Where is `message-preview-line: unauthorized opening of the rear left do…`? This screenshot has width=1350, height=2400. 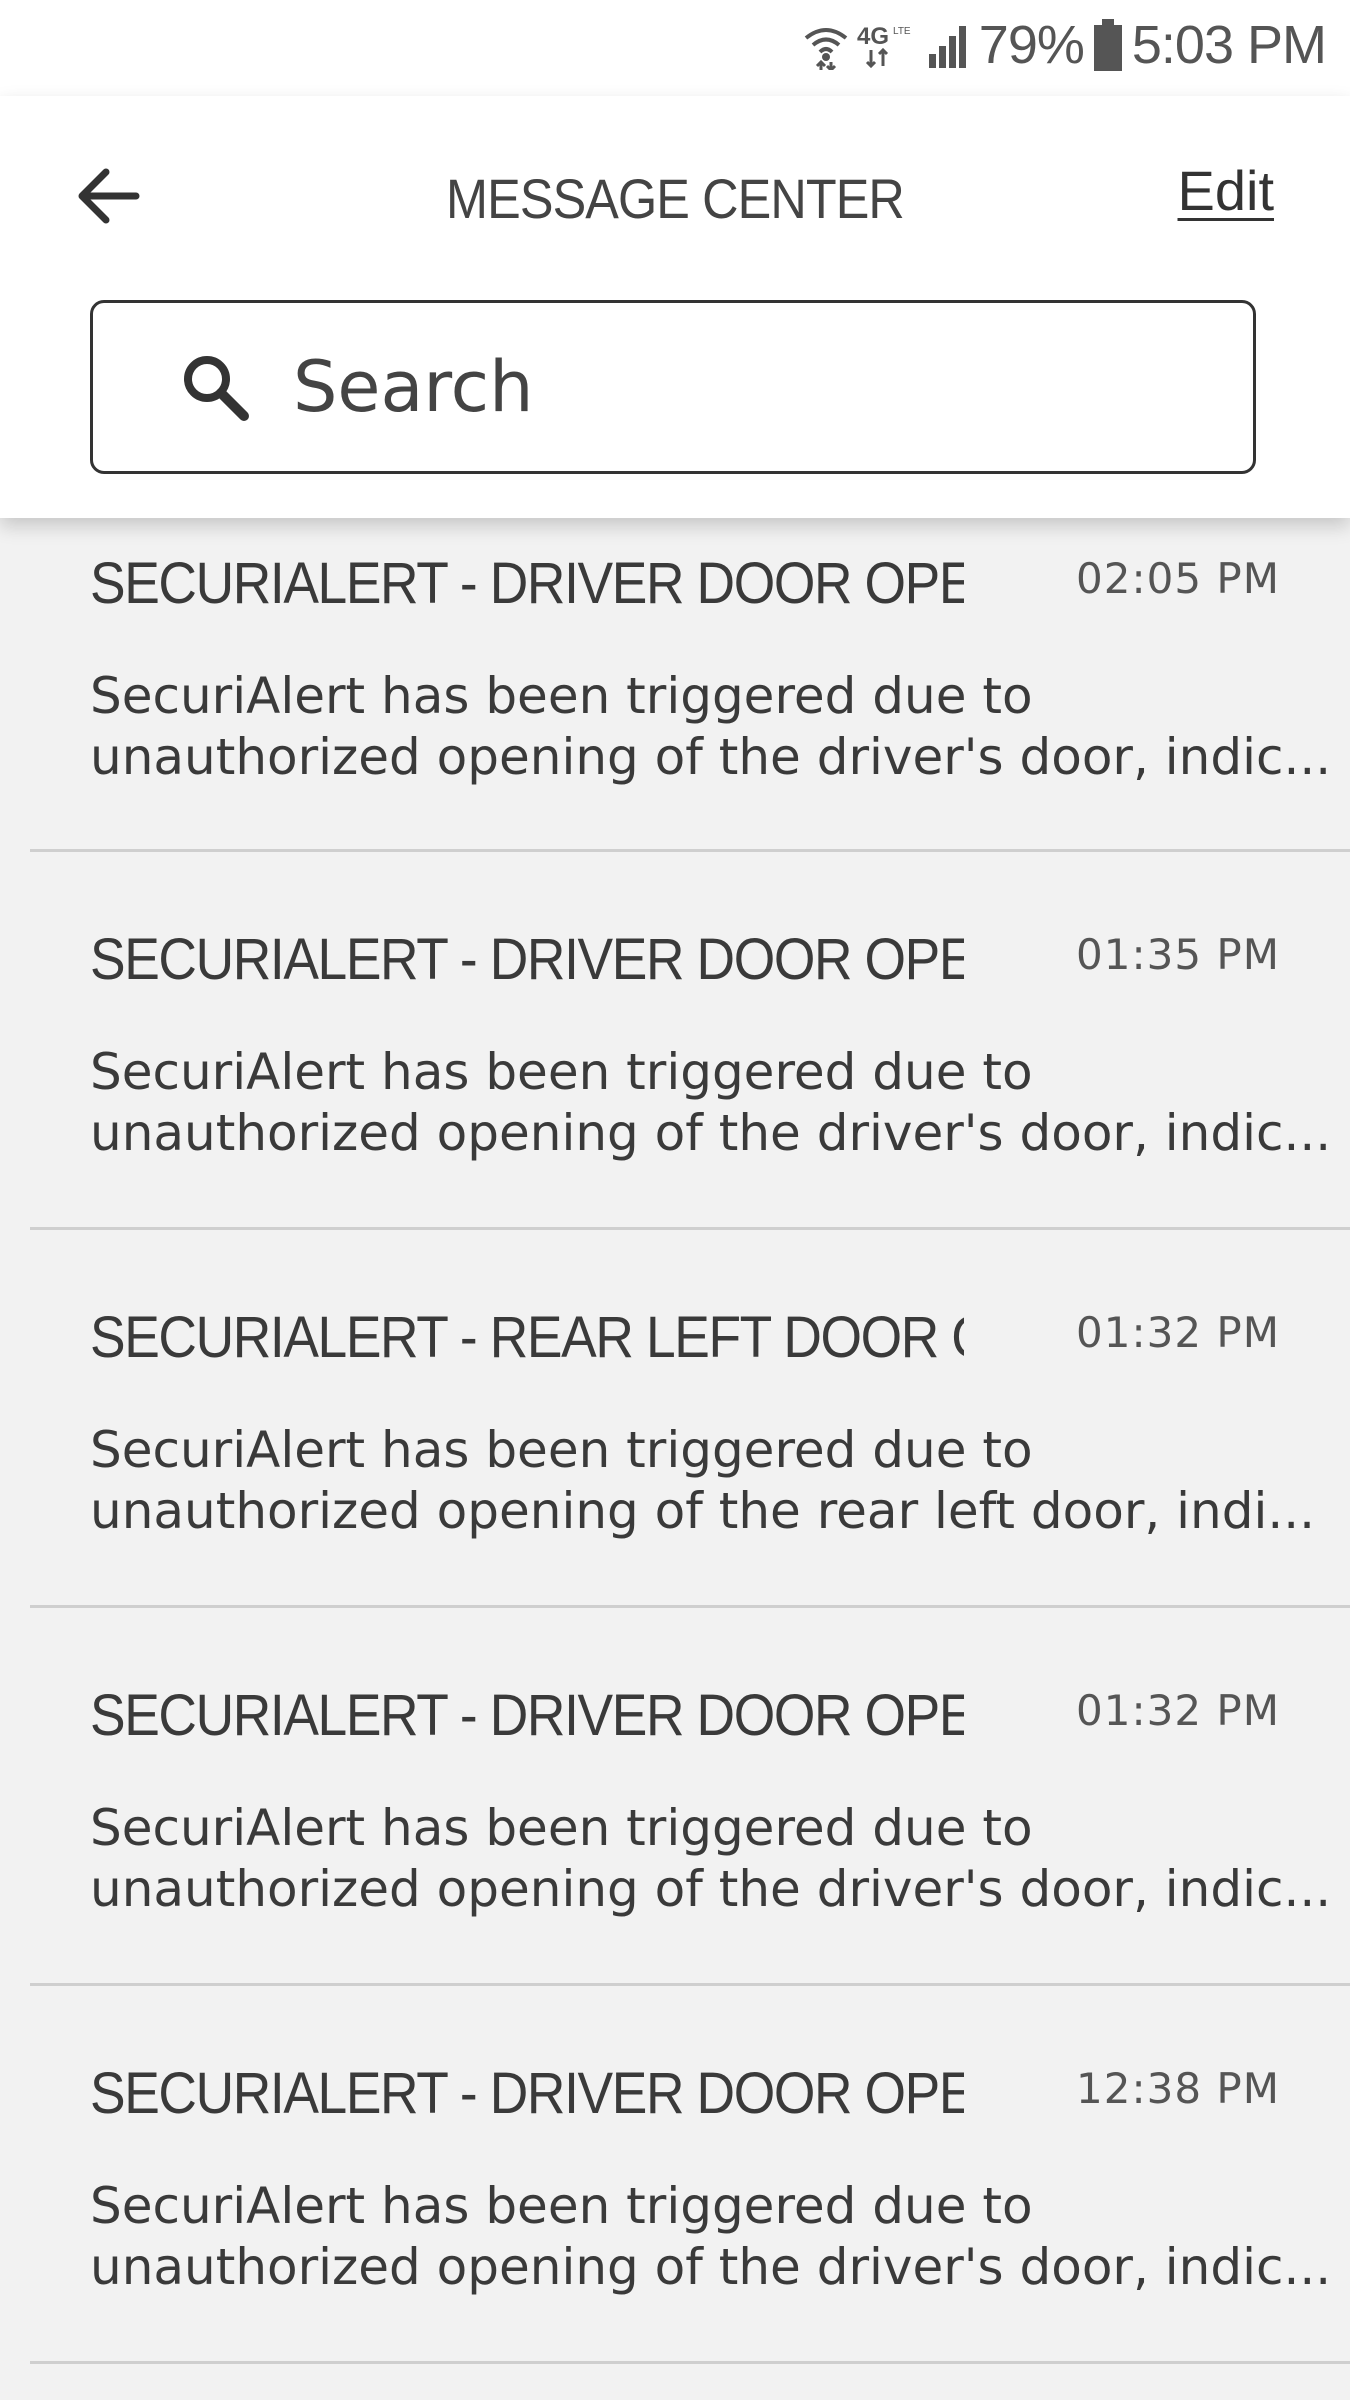 message-preview-line: unauthorized opening of the rear left do… is located at coordinates (703, 1511).